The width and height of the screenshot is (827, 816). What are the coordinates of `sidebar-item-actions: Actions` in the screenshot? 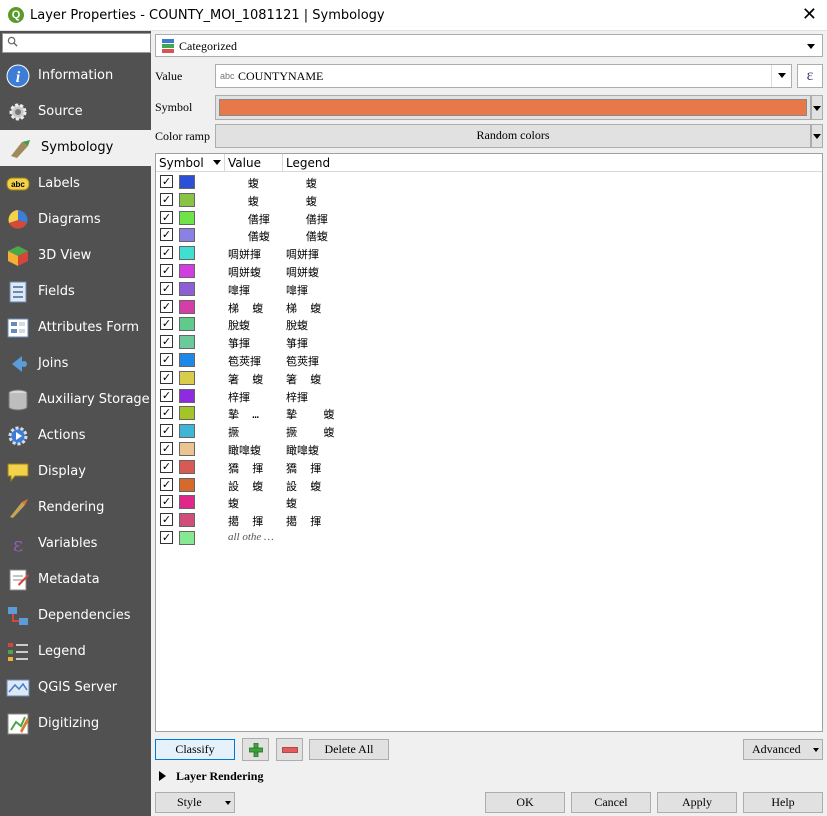 It's located at (75, 436).